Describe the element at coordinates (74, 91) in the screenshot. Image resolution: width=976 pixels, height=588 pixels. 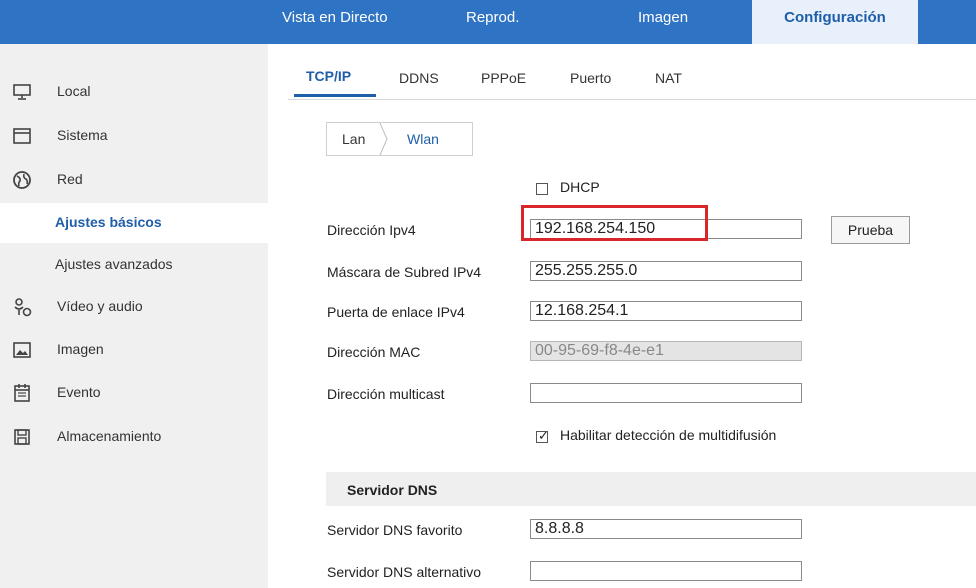
I see `sidebar-item-label: Local` at that location.